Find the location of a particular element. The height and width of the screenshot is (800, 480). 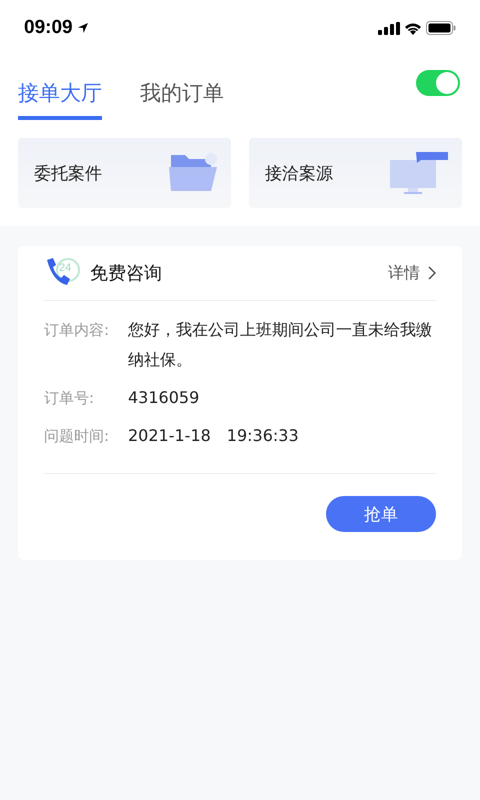

signal-icon is located at coordinates (389, 28).